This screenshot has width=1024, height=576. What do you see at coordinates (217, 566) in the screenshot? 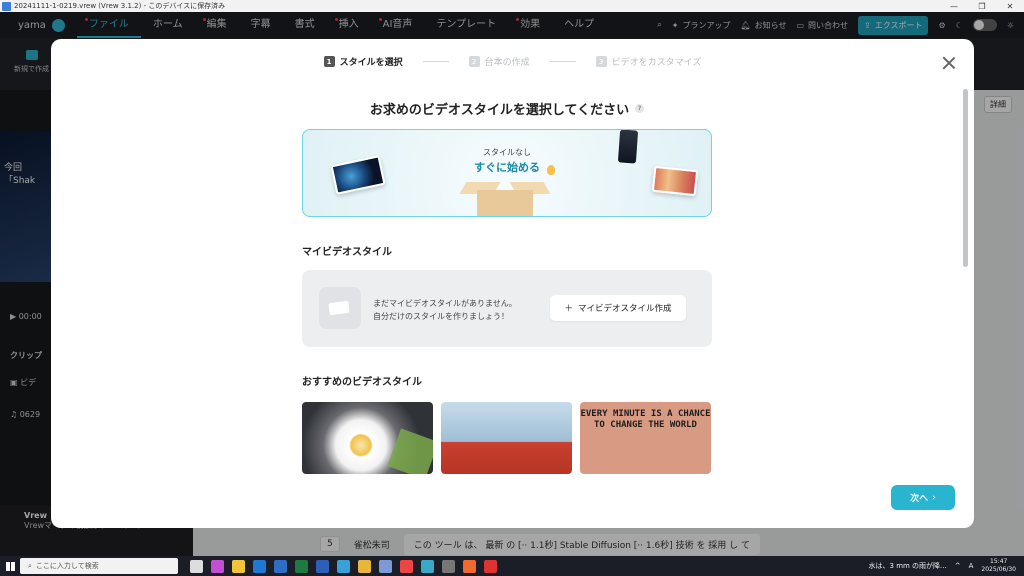
I see `copilot-icon` at bounding box center [217, 566].